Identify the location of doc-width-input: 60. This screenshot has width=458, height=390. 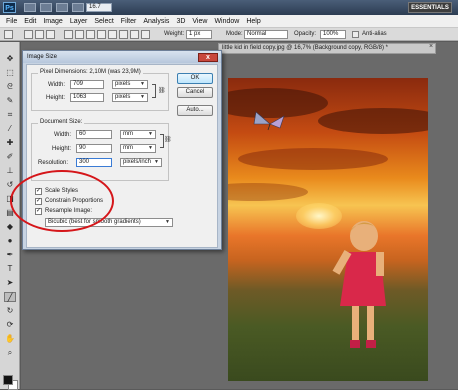
(94, 134).